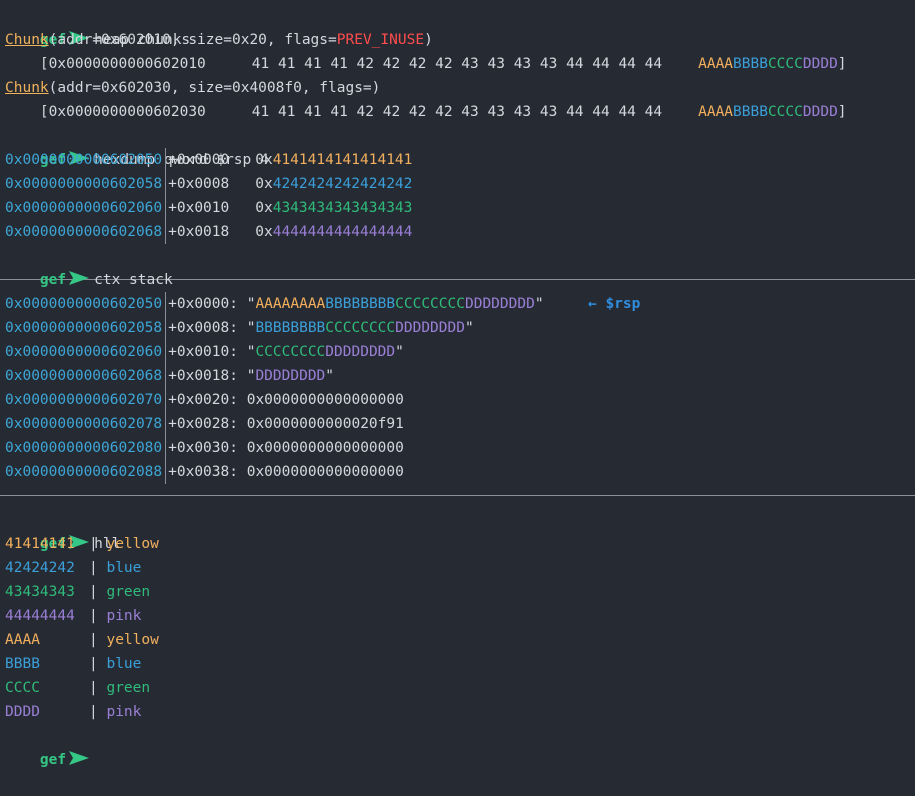  Describe the element at coordinates (457, 712) in the screenshot. I see `hll-row: DDDD | pink` at that location.